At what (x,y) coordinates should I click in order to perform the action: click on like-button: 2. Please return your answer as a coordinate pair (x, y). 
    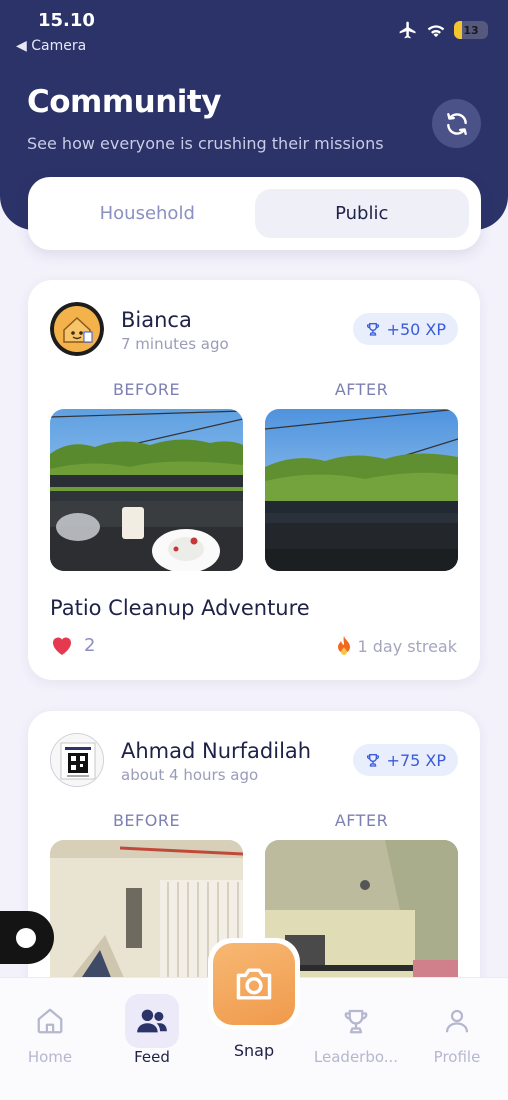
    Looking at the image, I should click on (72, 645).